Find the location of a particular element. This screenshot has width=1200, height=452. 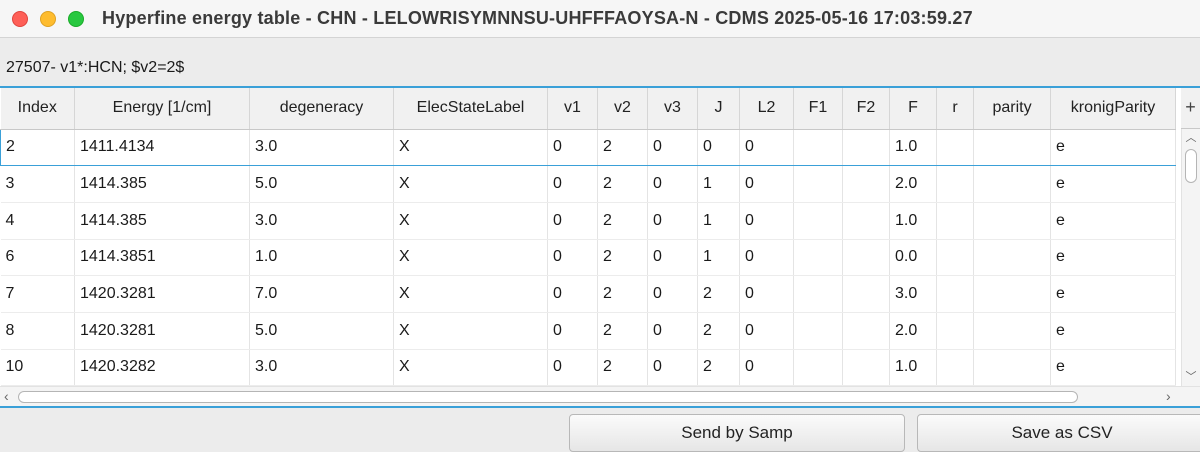

column-header-r: r is located at coordinates (955, 109).